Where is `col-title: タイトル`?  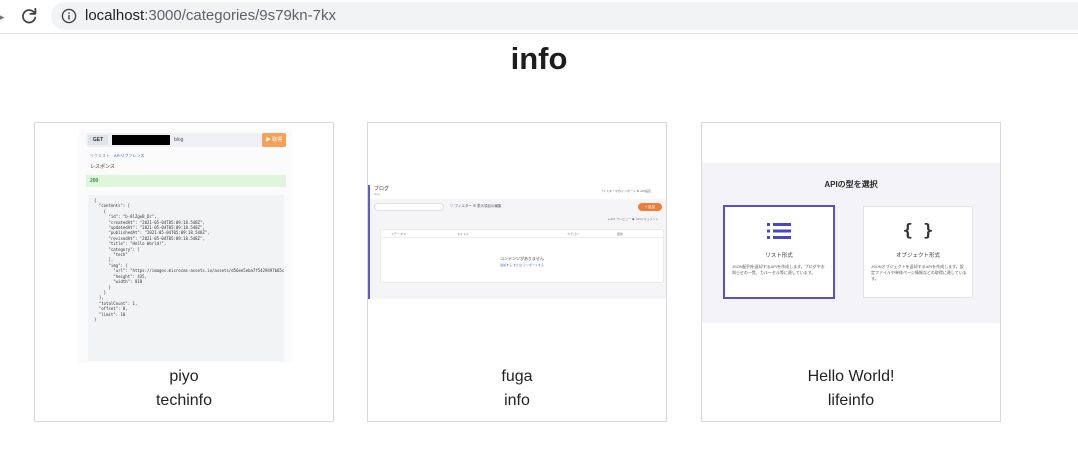
col-title: タイトル is located at coordinates (463, 234).